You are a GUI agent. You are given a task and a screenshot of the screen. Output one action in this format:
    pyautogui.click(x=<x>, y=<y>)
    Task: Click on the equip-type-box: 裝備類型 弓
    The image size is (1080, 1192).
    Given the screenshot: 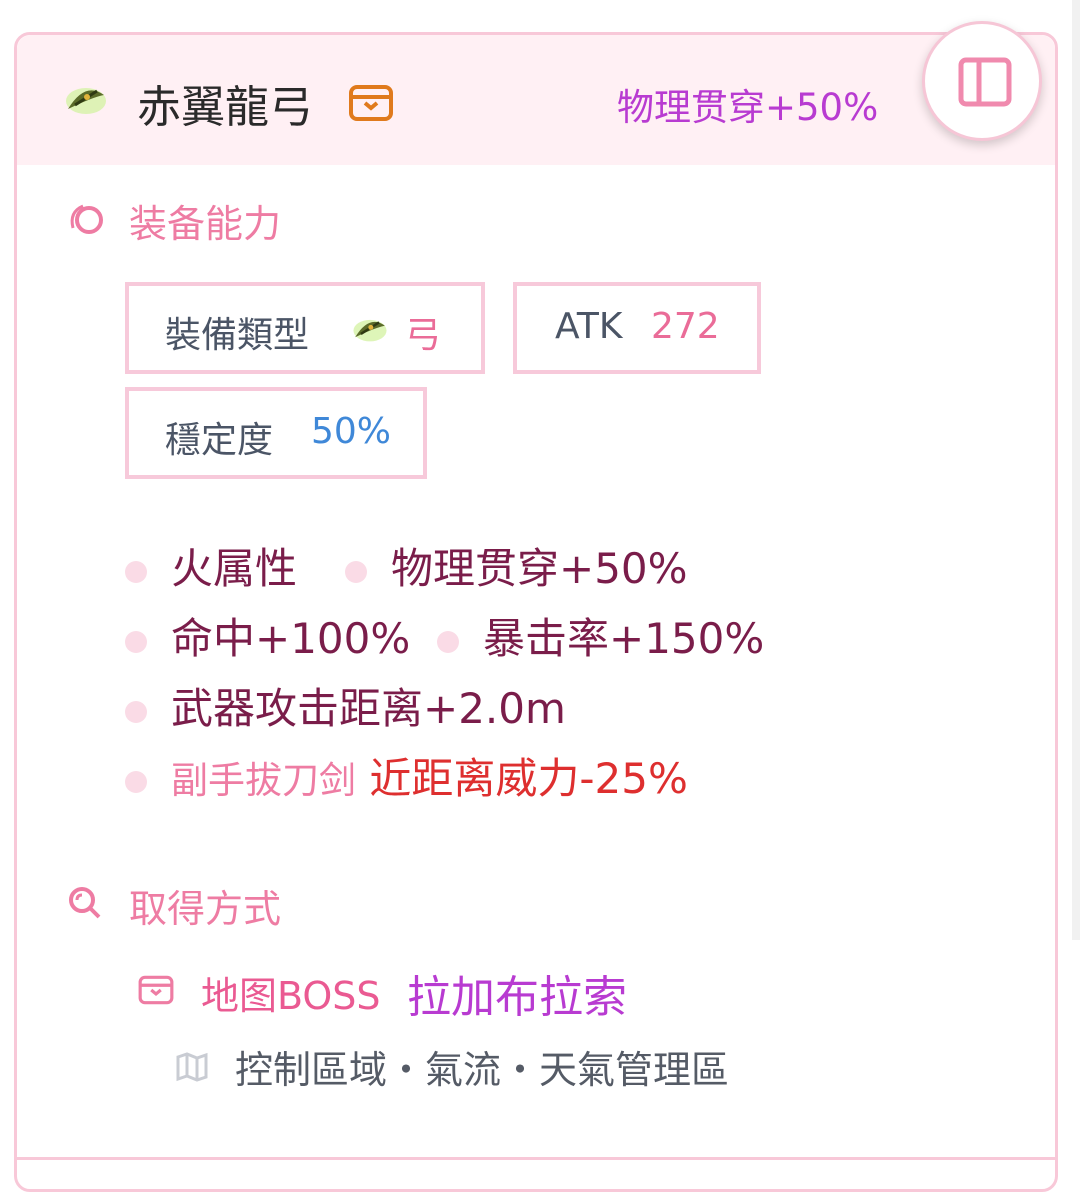 What is the action you would take?
    pyautogui.click(x=305, y=328)
    